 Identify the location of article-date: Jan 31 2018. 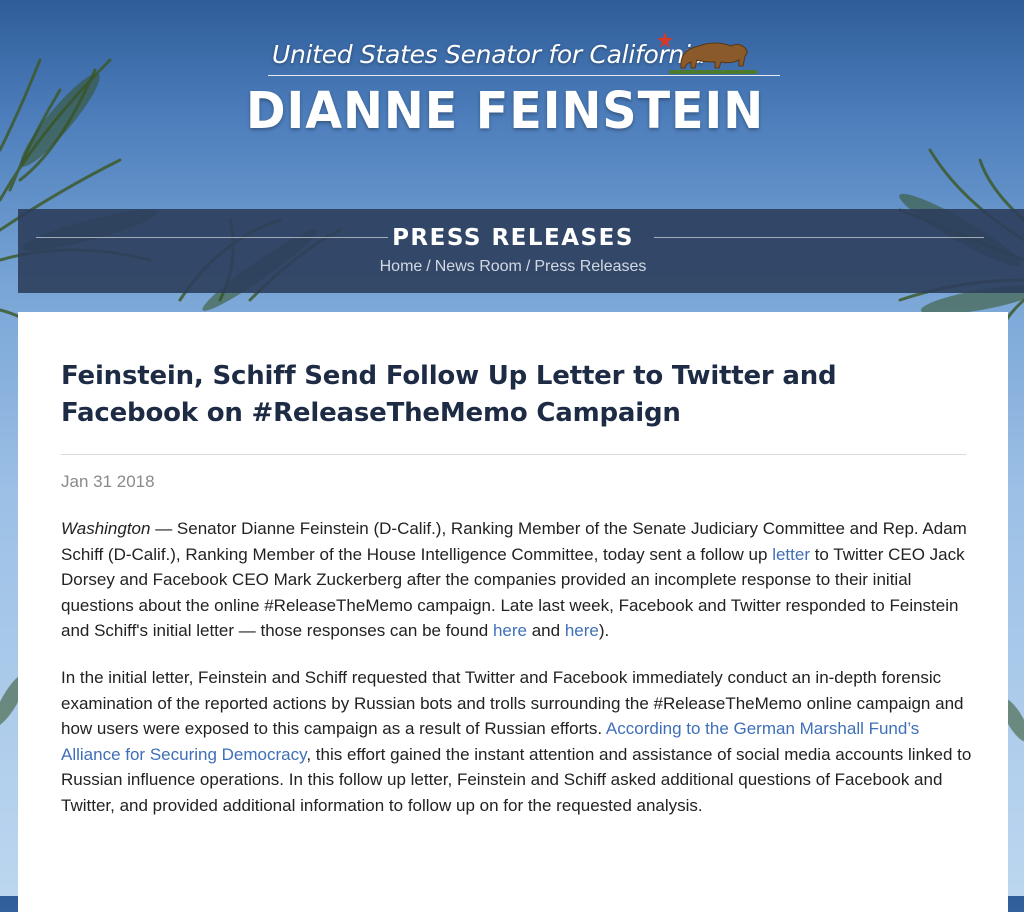
(108, 481).